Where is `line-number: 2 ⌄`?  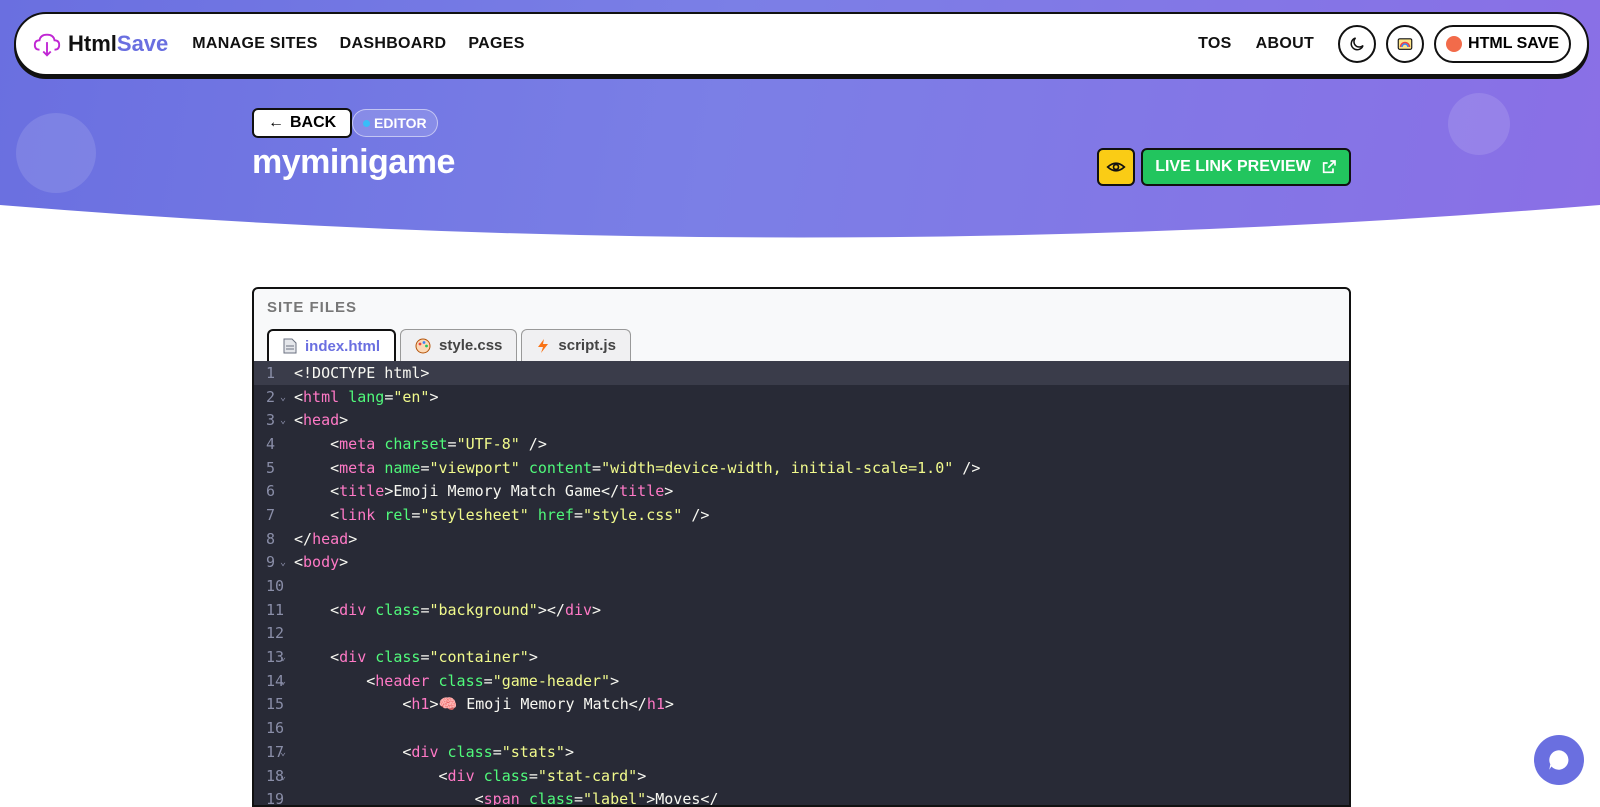
line-number: 2 ⌄ is located at coordinates (276, 396).